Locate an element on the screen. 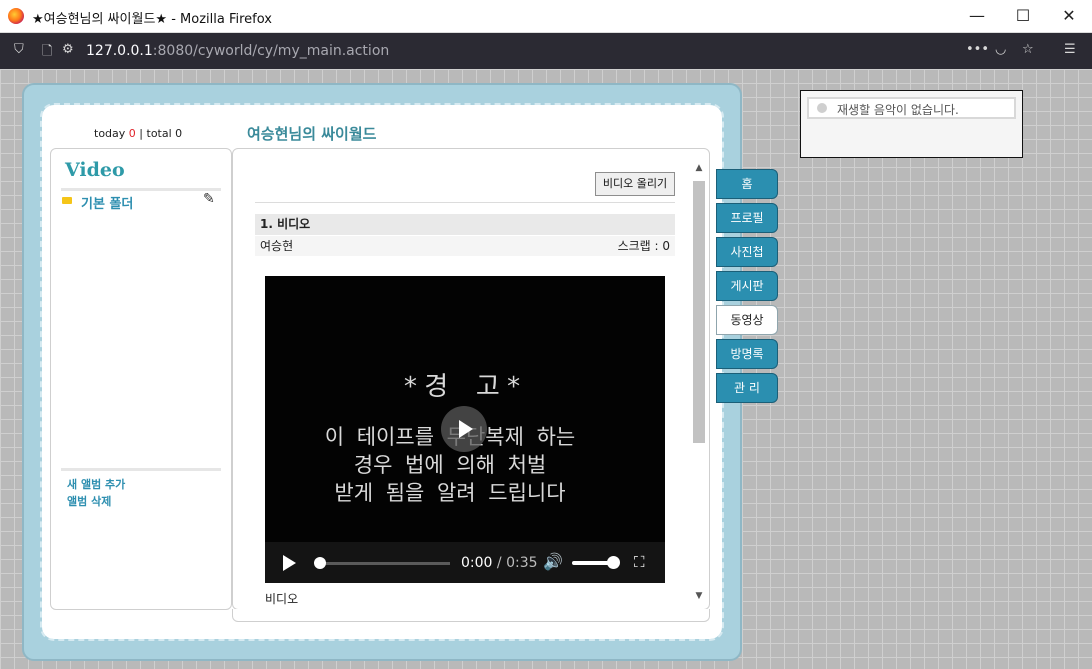  scroll-down-arrow-icon: ▼ is located at coordinates (699, 596).